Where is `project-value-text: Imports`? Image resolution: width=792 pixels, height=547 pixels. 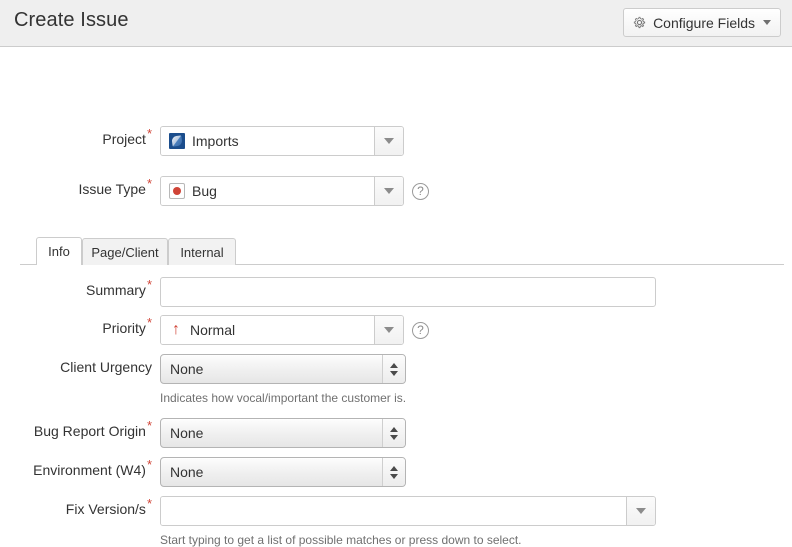 project-value-text: Imports is located at coordinates (215, 141).